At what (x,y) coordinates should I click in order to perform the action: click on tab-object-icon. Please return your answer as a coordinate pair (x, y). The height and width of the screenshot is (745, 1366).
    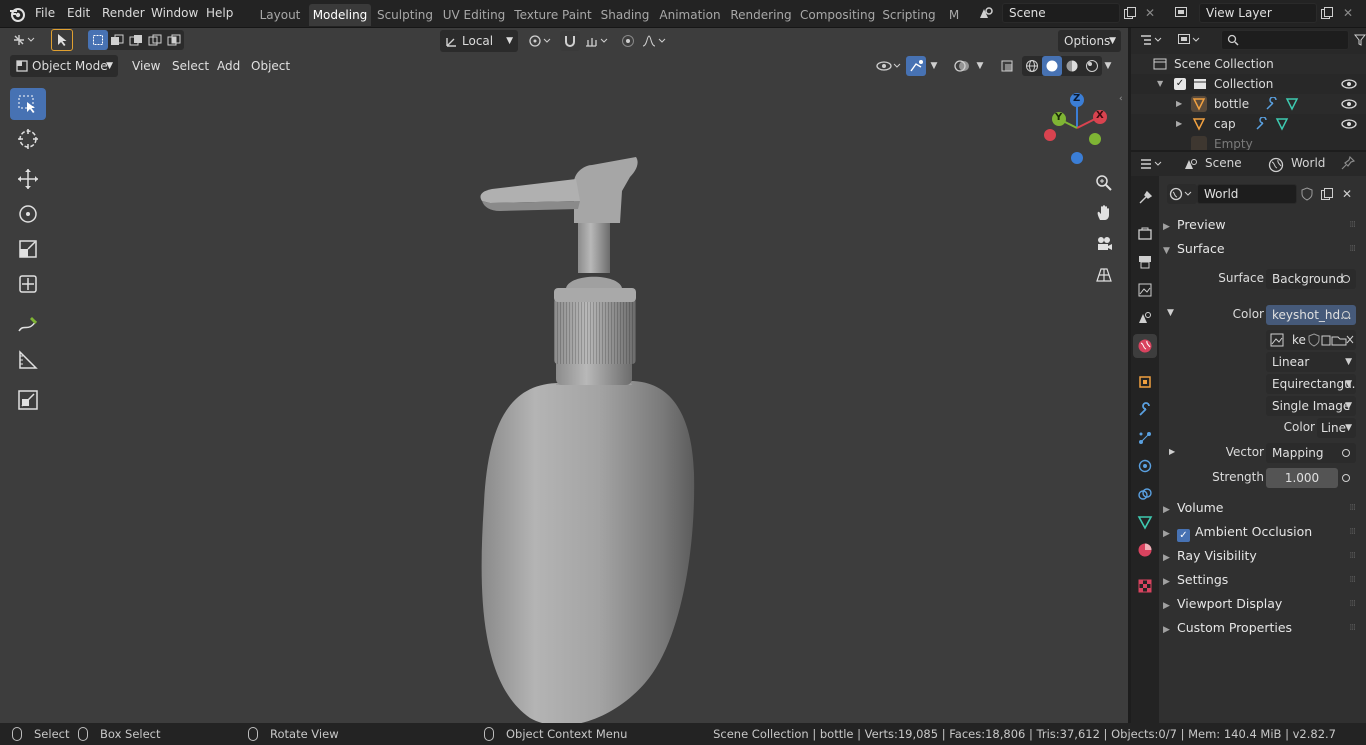
    Looking at the image, I should click on (1145, 382).